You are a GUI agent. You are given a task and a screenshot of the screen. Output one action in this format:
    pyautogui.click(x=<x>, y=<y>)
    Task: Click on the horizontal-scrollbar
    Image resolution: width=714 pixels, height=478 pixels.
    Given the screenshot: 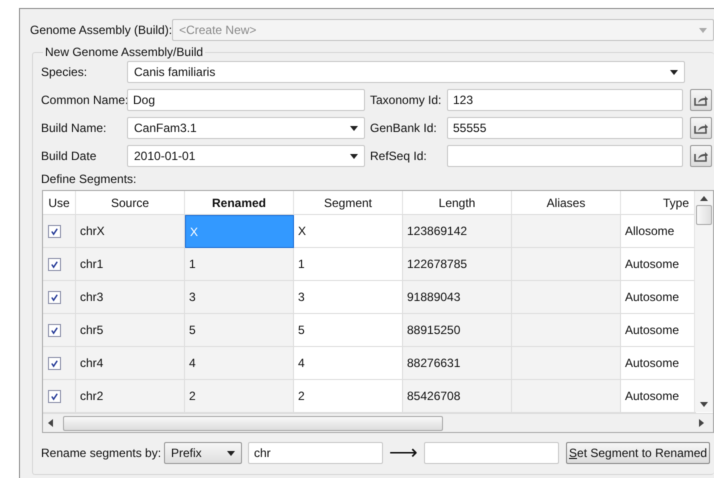 What is the action you would take?
    pyautogui.click(x=378, y=422)
    